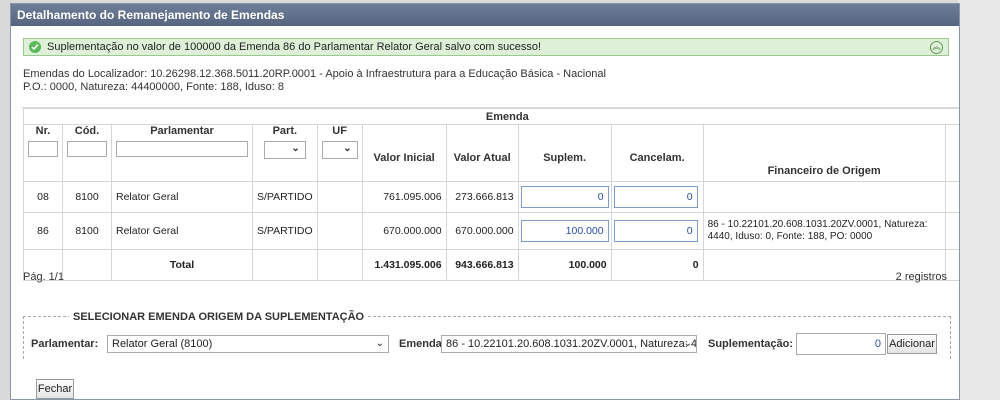 This screenshot has height=400, width=1000. I want to click on cell-suplem: 100.000, so click(564, 231).